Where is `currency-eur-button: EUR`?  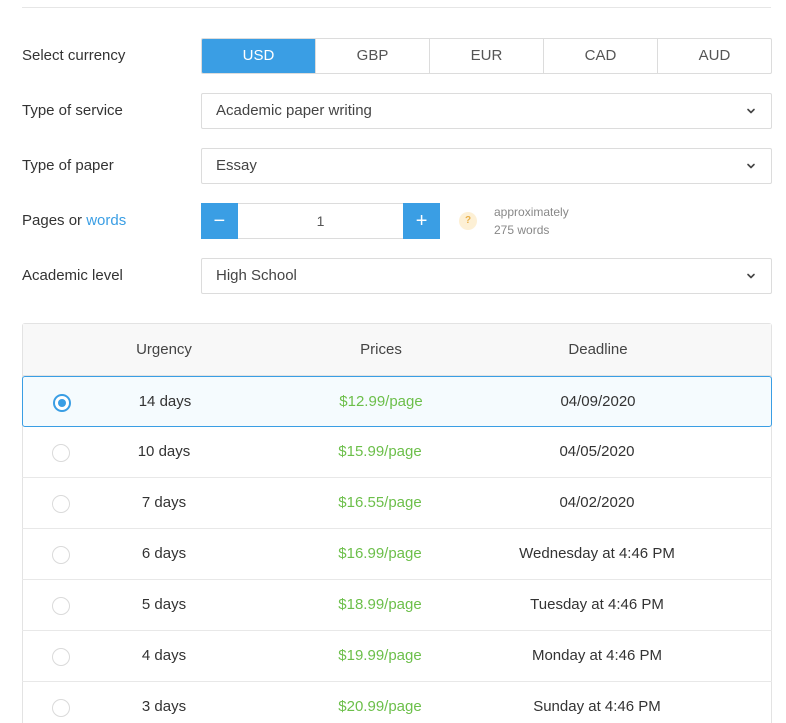 currency-eur-button: EUR is located at coordinates (486, 56).